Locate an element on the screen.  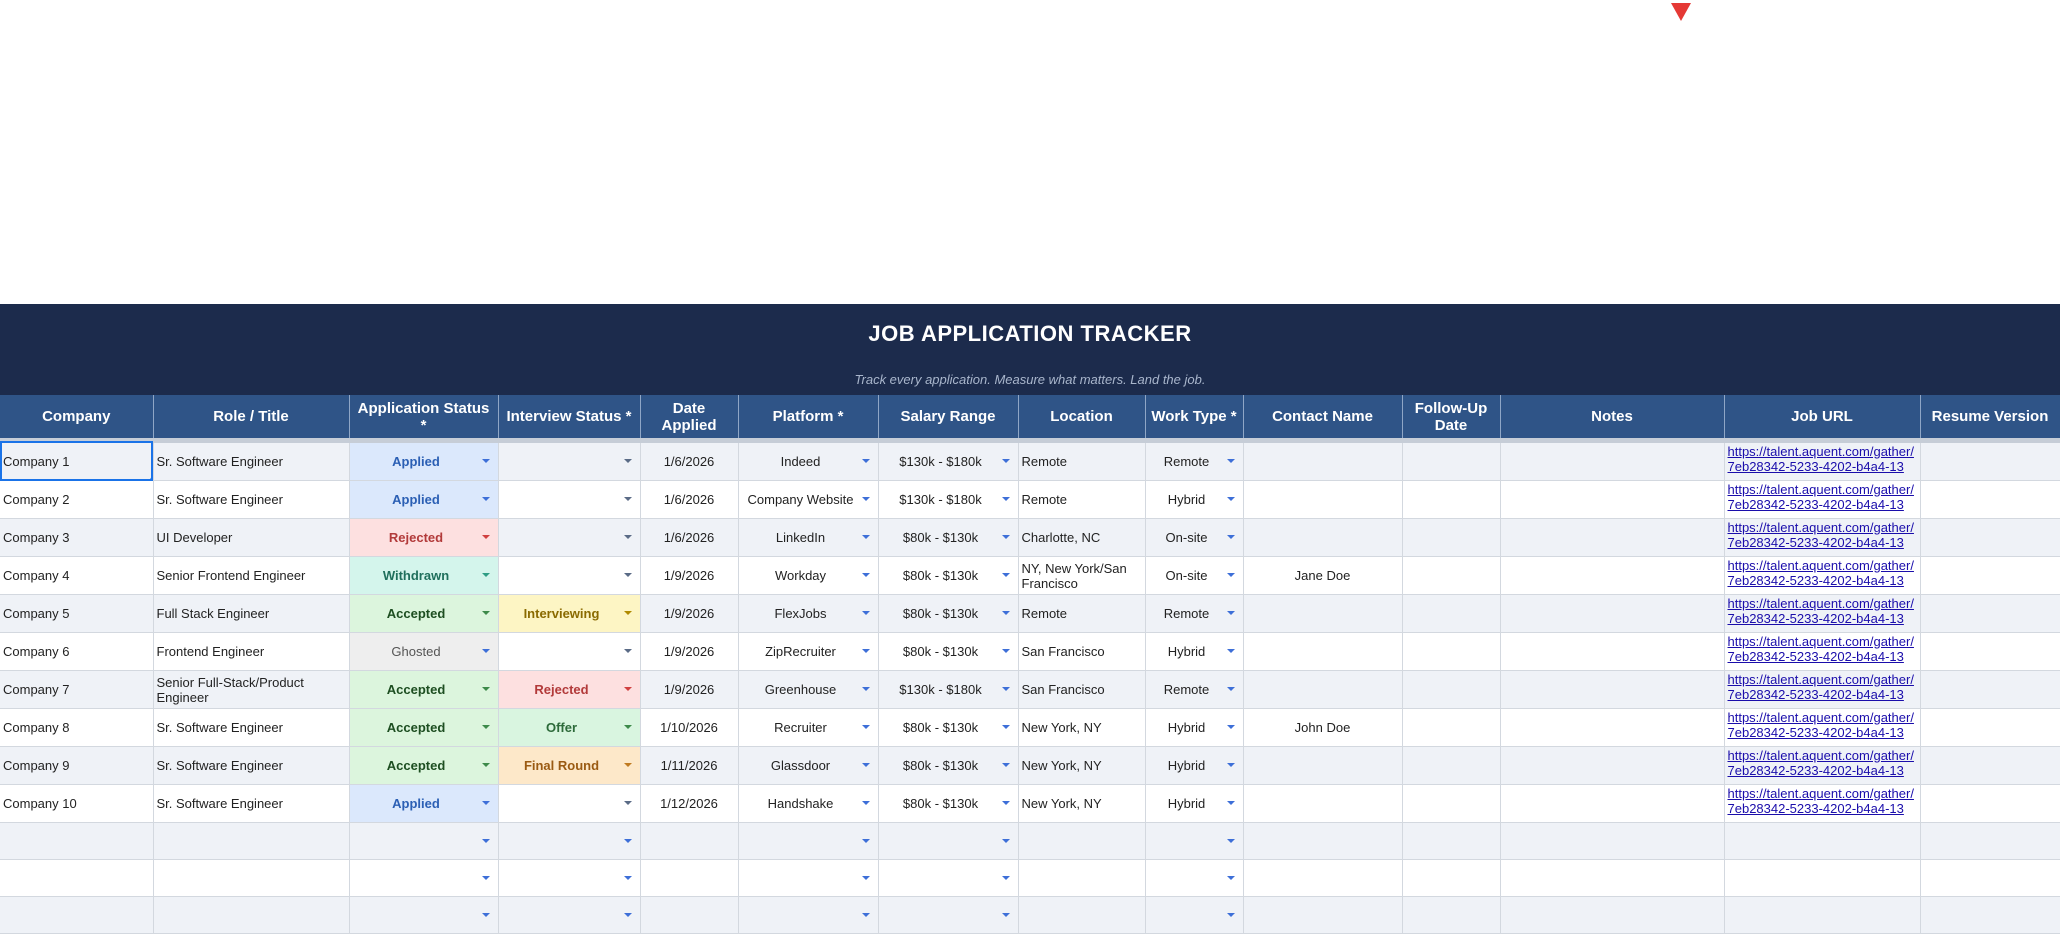
company-cell: Company 10 is located at coordinates (77, 803).